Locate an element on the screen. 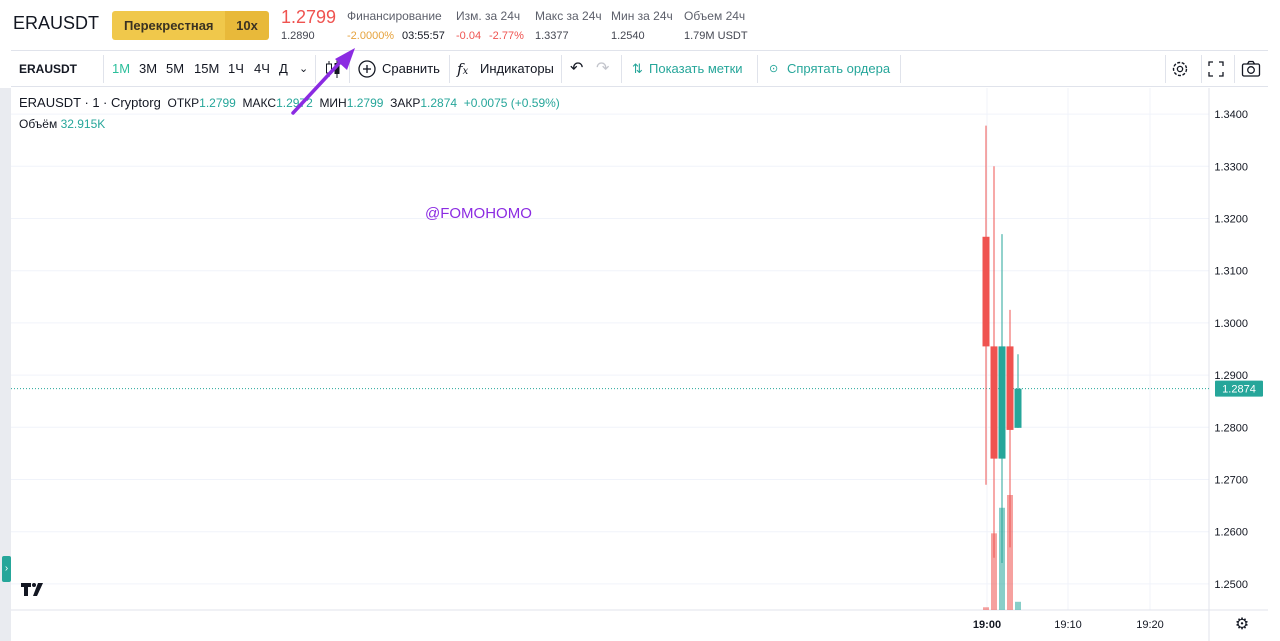 Image resolution: width=1280 pixels, height=641 pixels. legend-symbol: ERAUSDT is located at coordinates (50, 102).